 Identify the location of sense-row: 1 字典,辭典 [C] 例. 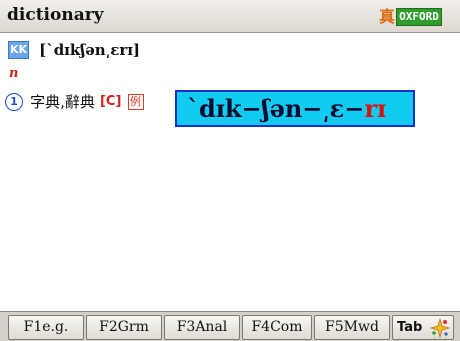
(74, 102).